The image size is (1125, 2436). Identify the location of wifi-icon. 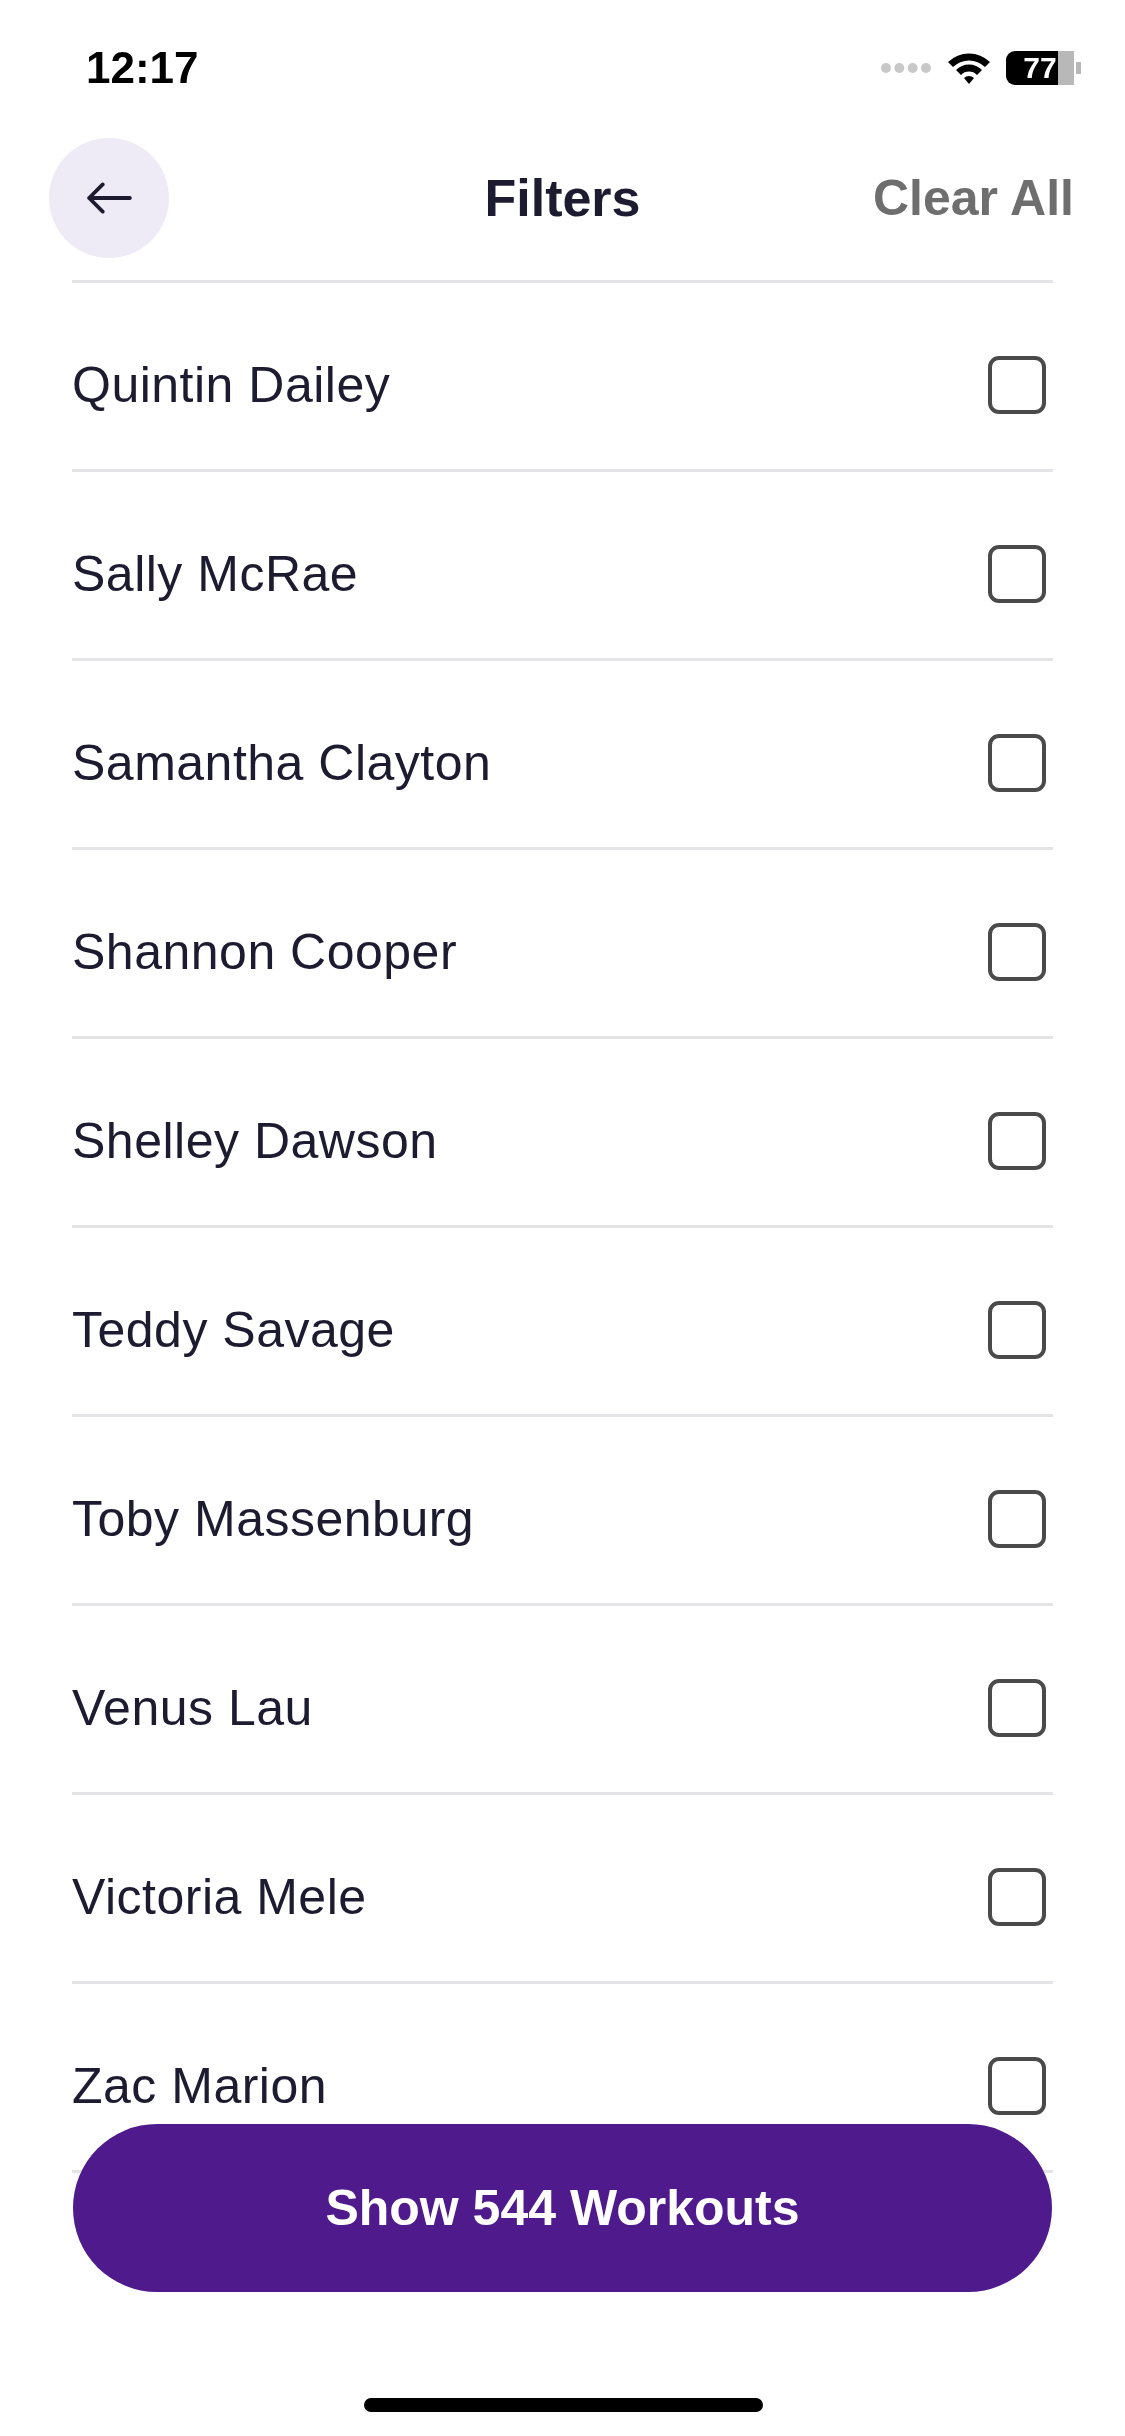
(969, 68).